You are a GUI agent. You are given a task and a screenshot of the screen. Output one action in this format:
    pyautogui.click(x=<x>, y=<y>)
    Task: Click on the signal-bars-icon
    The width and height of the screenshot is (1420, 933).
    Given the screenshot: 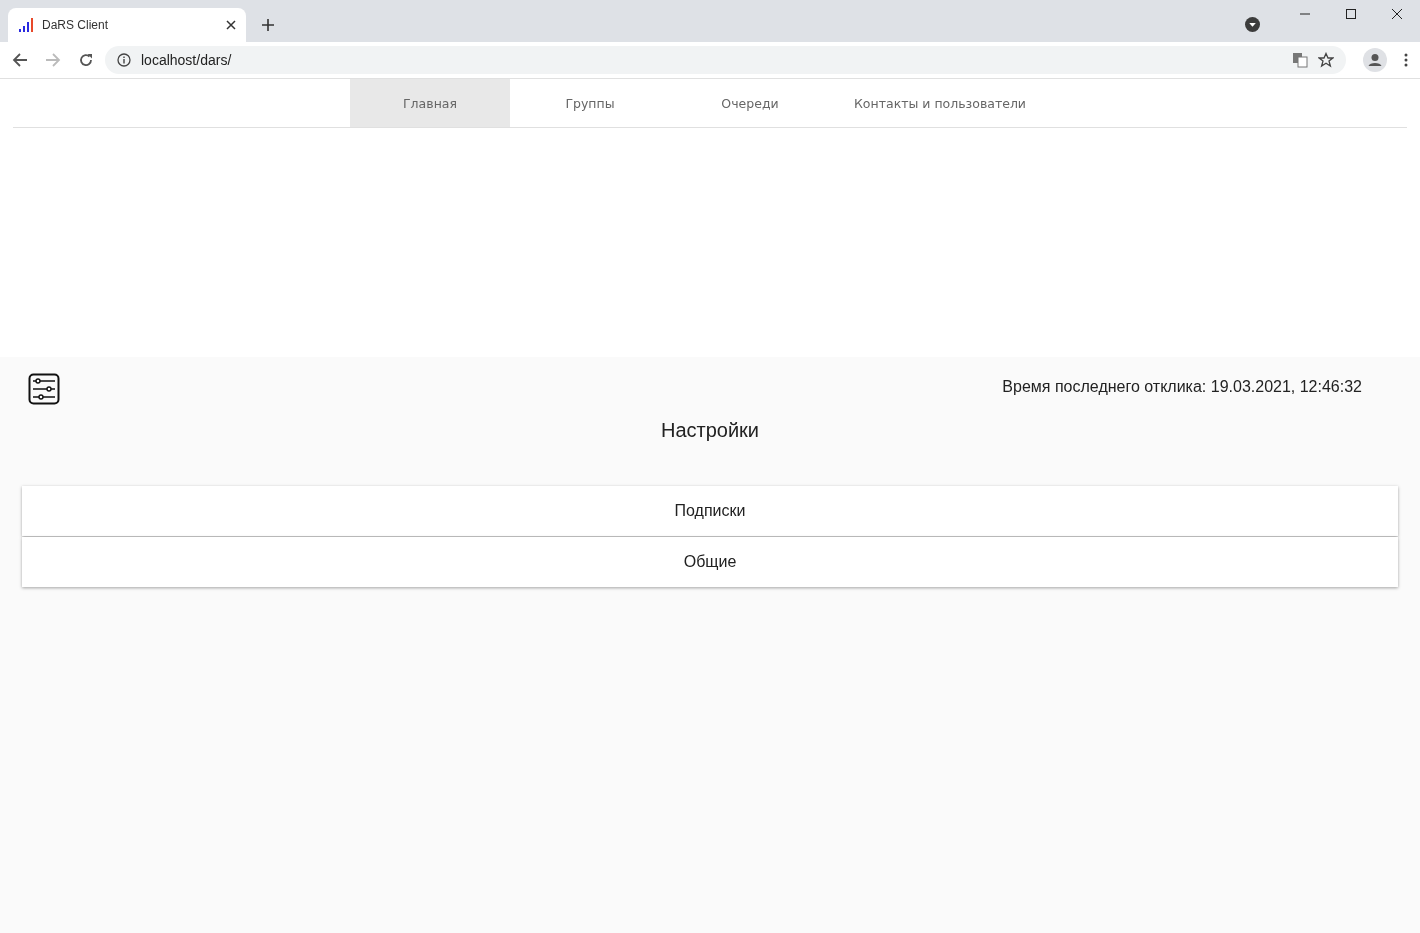 What is the action you would take?
    pyautogui.click(x=26, y=25)
    